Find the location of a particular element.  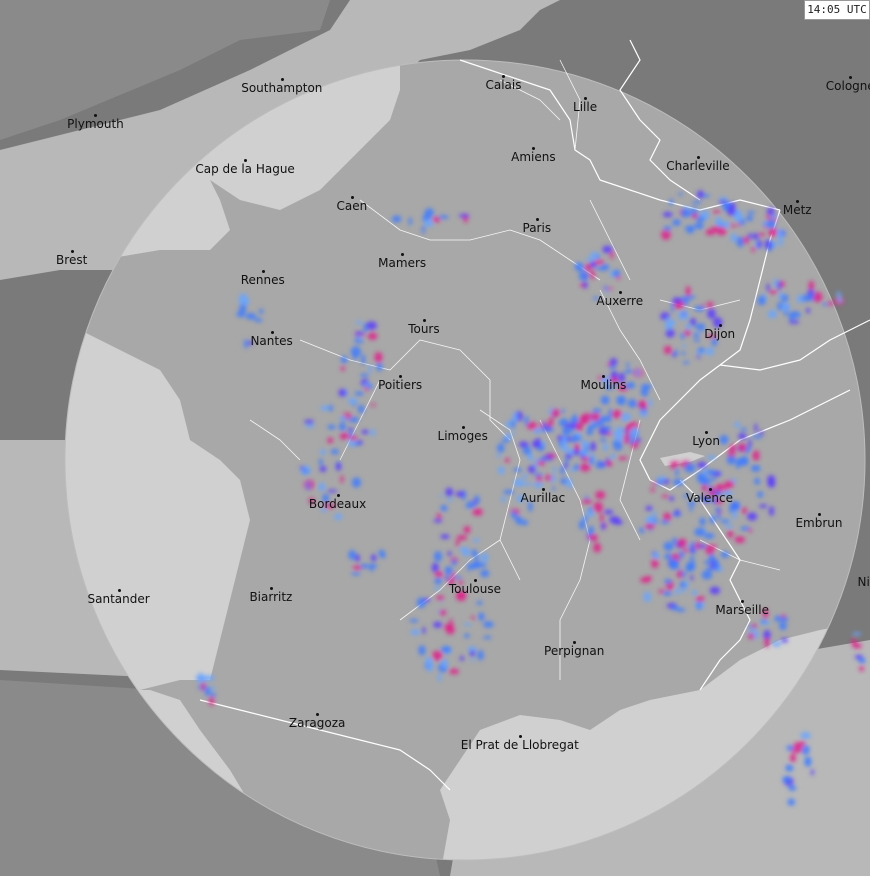

timestamp-label: 14:05 UTC is located at coordinates (837, 10).